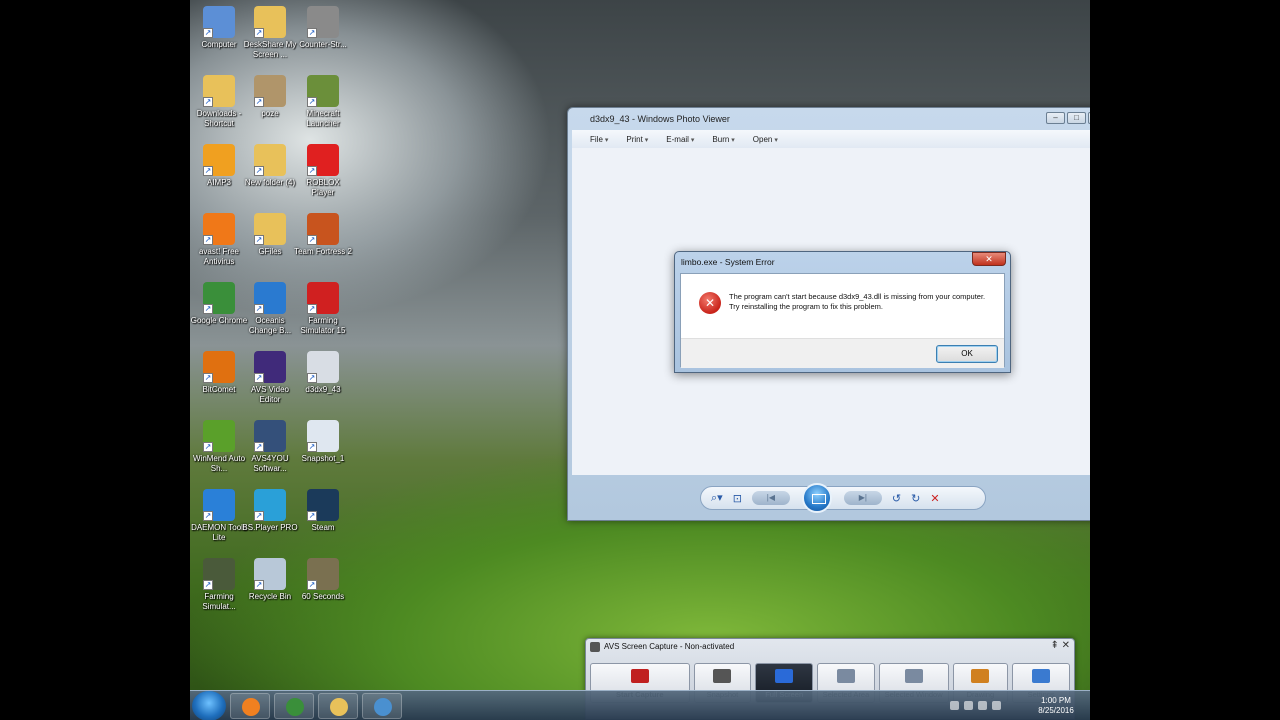  What do you see at coordinates (765, 139) in the screenshot?
I see `menu-open: Open` at bounding box center [765, 139].